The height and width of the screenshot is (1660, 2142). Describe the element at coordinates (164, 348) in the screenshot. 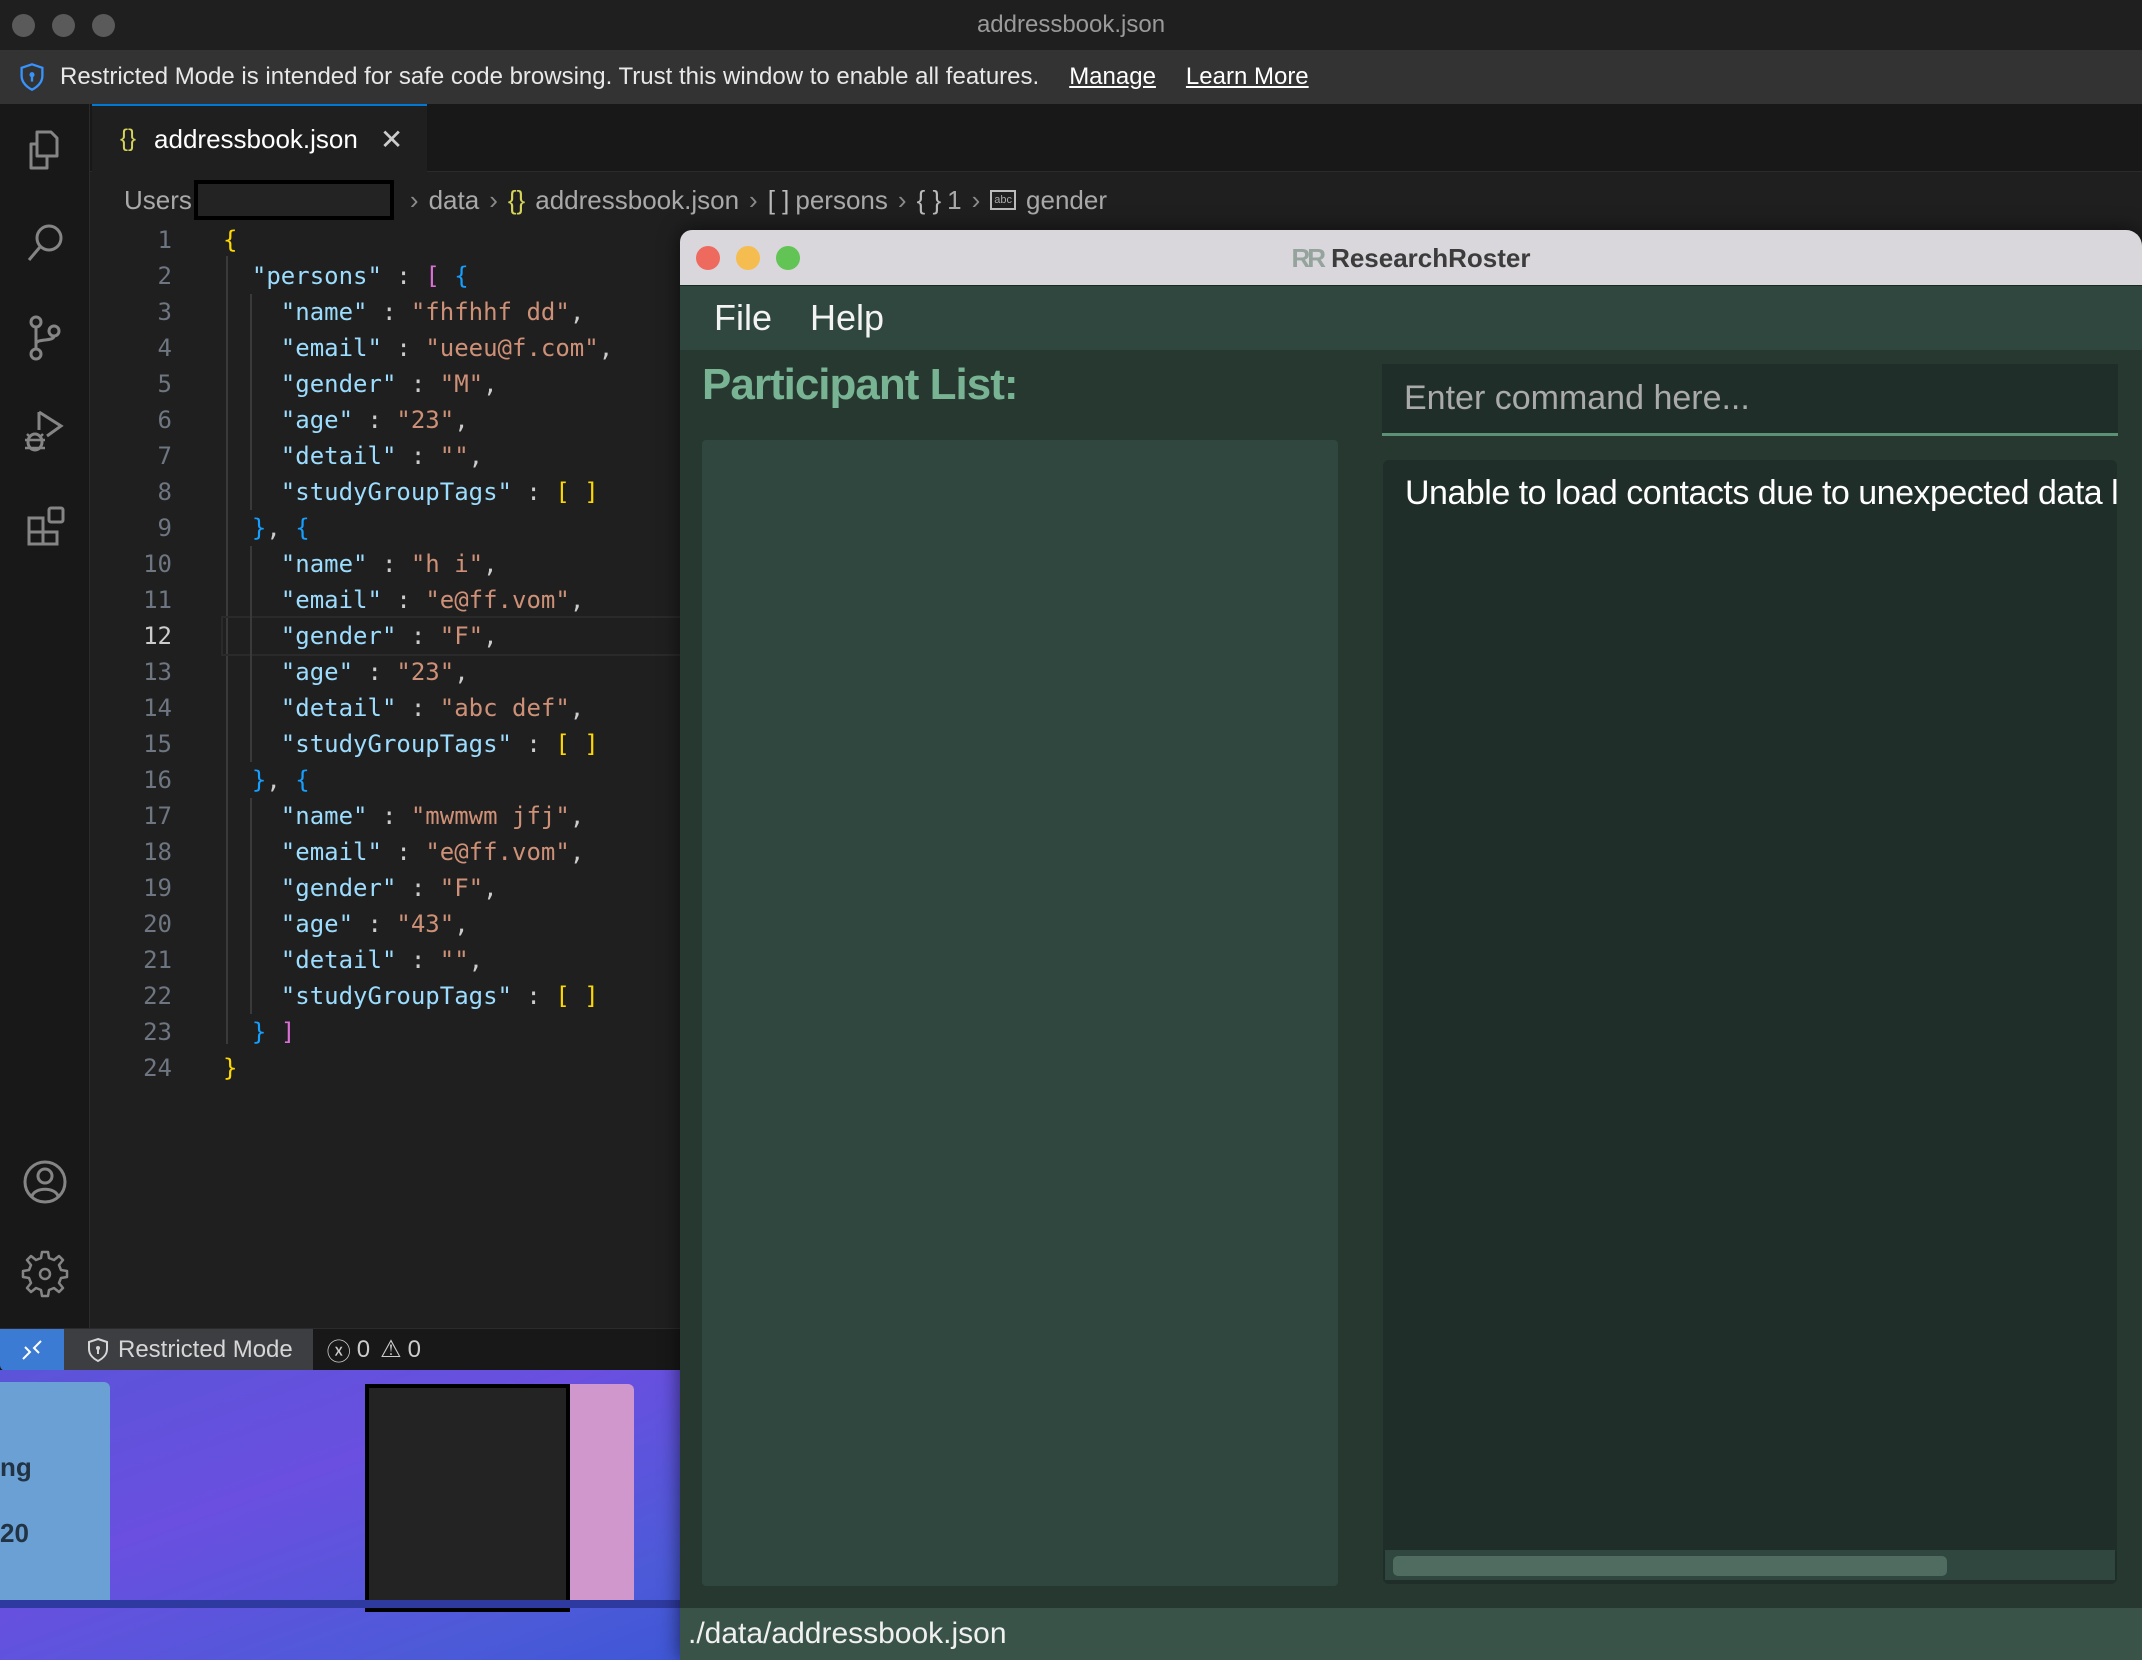

I see `line-number: 4` at that location.